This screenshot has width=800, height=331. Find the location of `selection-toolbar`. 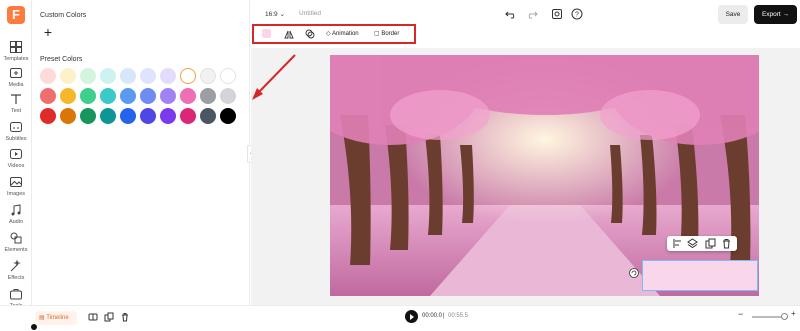

selection-toolbar is located at coordinates (702, 243).